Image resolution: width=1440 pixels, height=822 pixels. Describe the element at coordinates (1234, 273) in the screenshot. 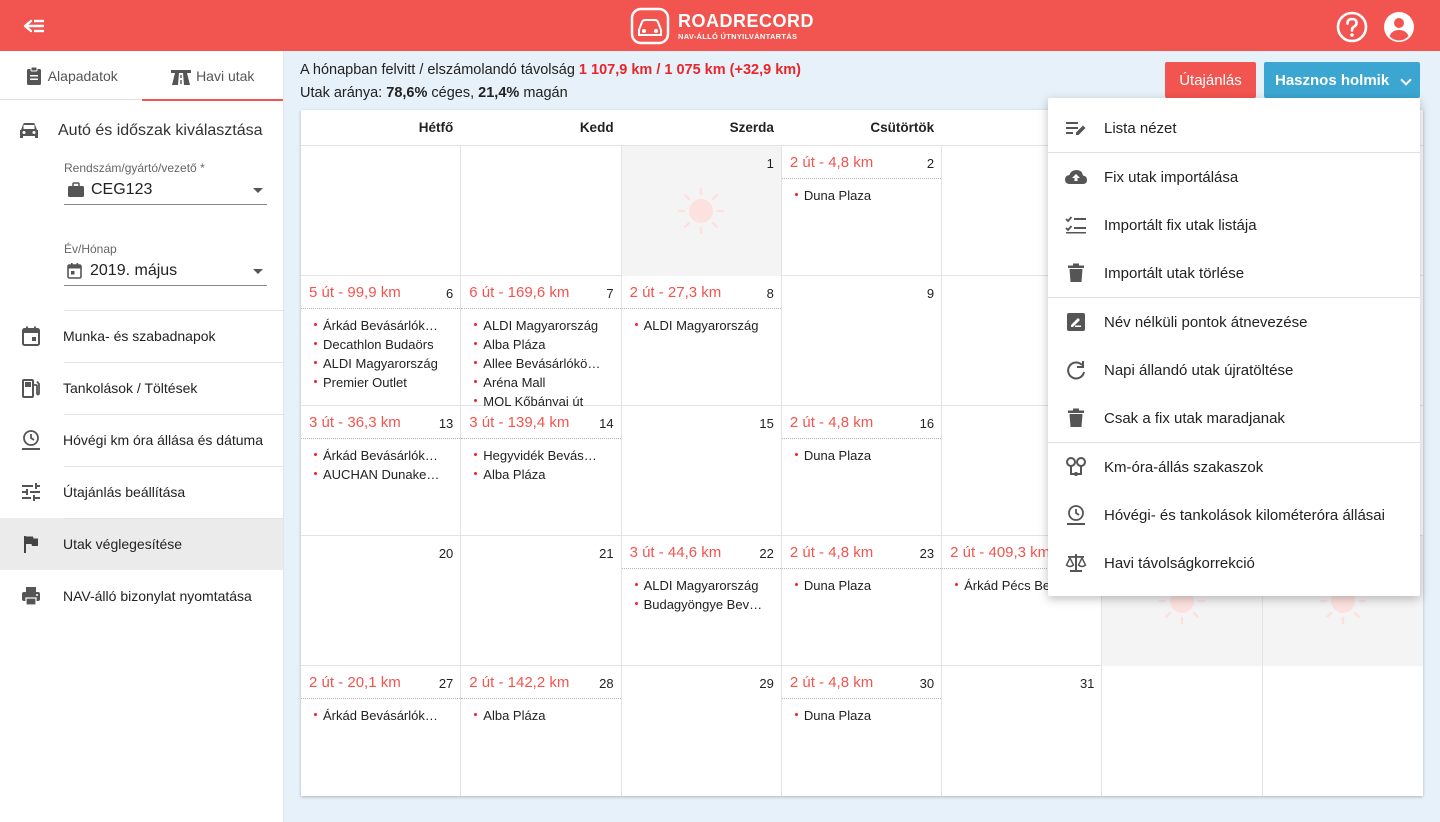

I see `menu-item-trash: Importált utak törlése` at that location.